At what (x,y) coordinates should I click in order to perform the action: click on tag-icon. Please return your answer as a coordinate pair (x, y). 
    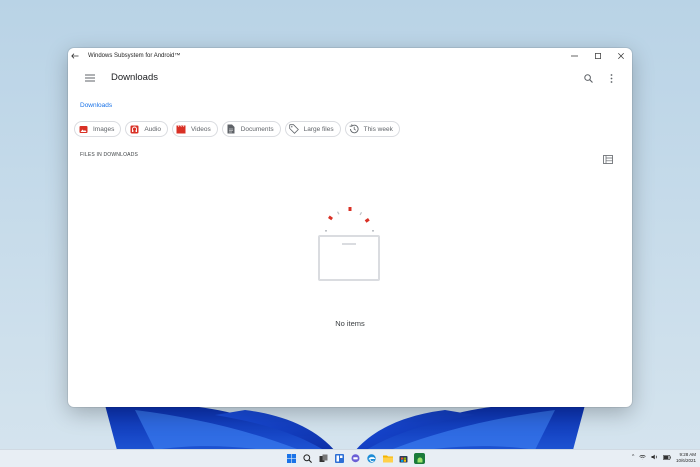
    Looking at the image, I should click on (293, 129).